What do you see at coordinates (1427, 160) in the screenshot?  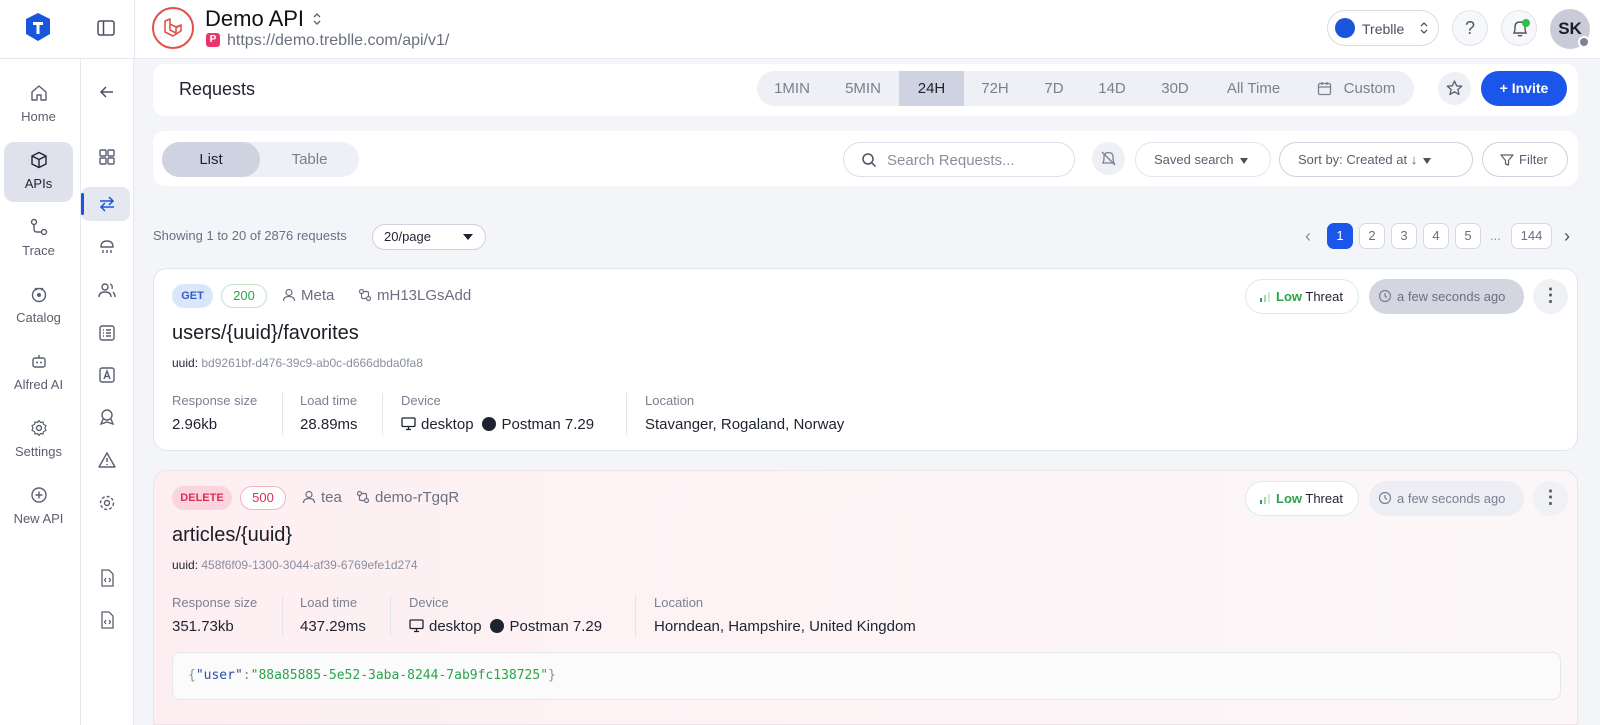 I see `caret-down-icon` at bounding box center [1427, 160].